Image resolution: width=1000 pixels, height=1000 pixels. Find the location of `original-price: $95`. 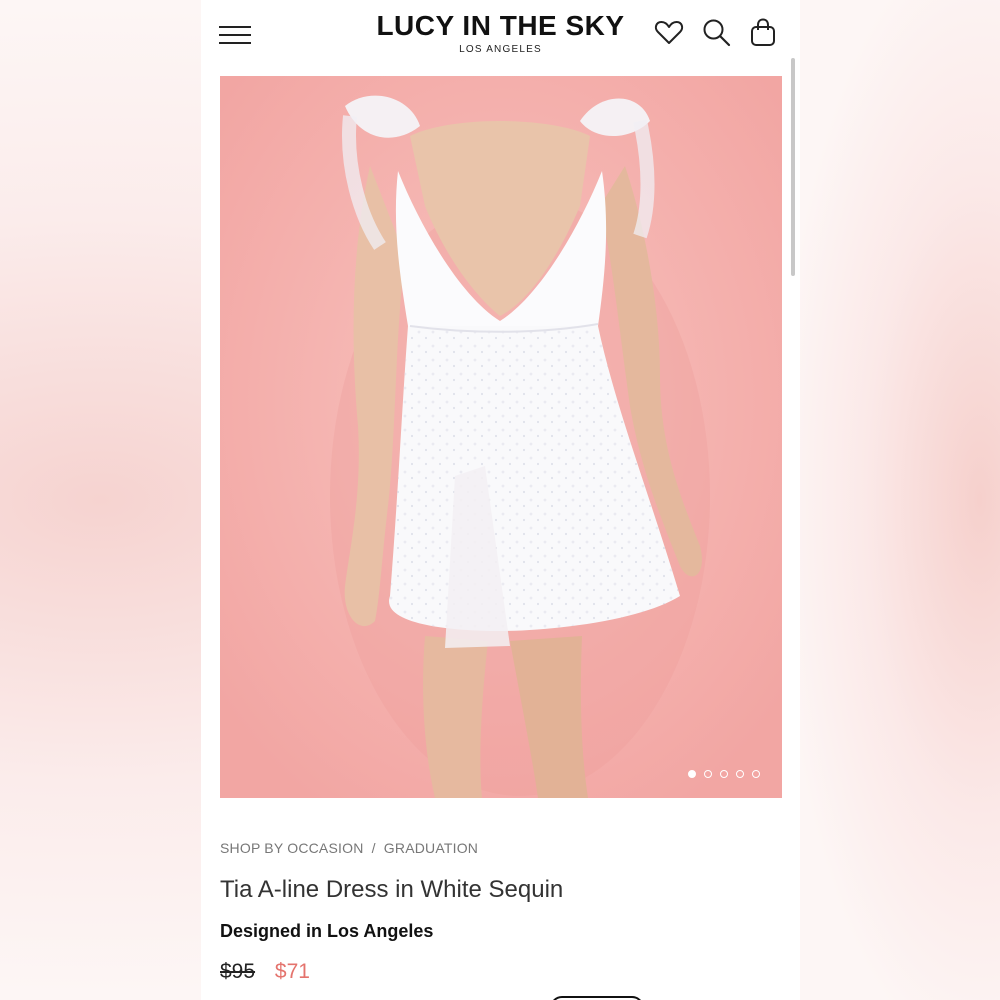

original-price: $95 is located at coordinates (238, 971).